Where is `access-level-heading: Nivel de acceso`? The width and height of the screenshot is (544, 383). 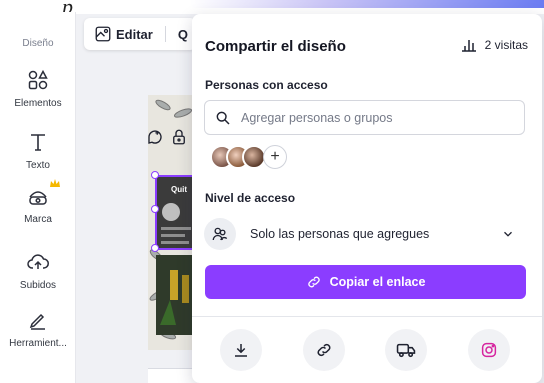 access-level-heading: Nivel de acceso is located at coordinates (250, 198).